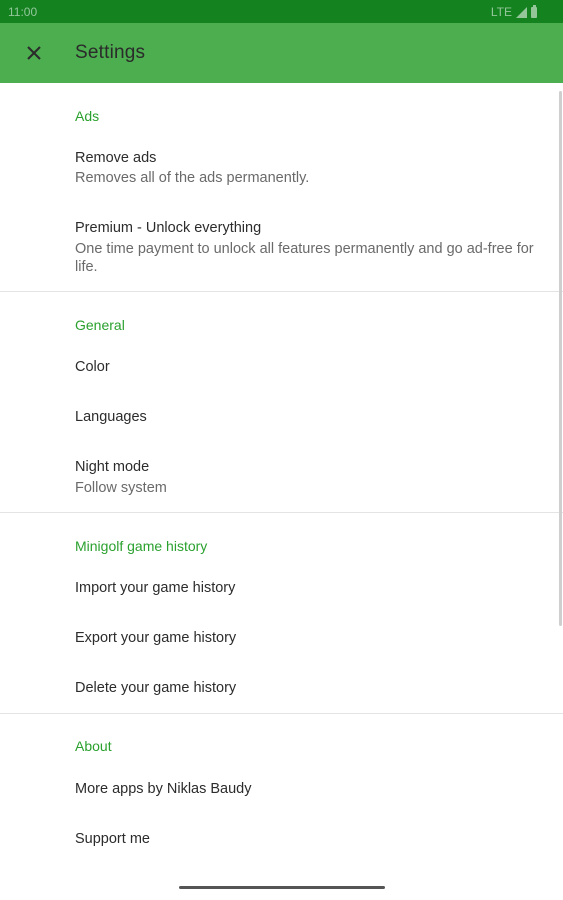 The width and height of the screenshot is (563, 900). I want to click on page-title: Settings, so click(110, 52).